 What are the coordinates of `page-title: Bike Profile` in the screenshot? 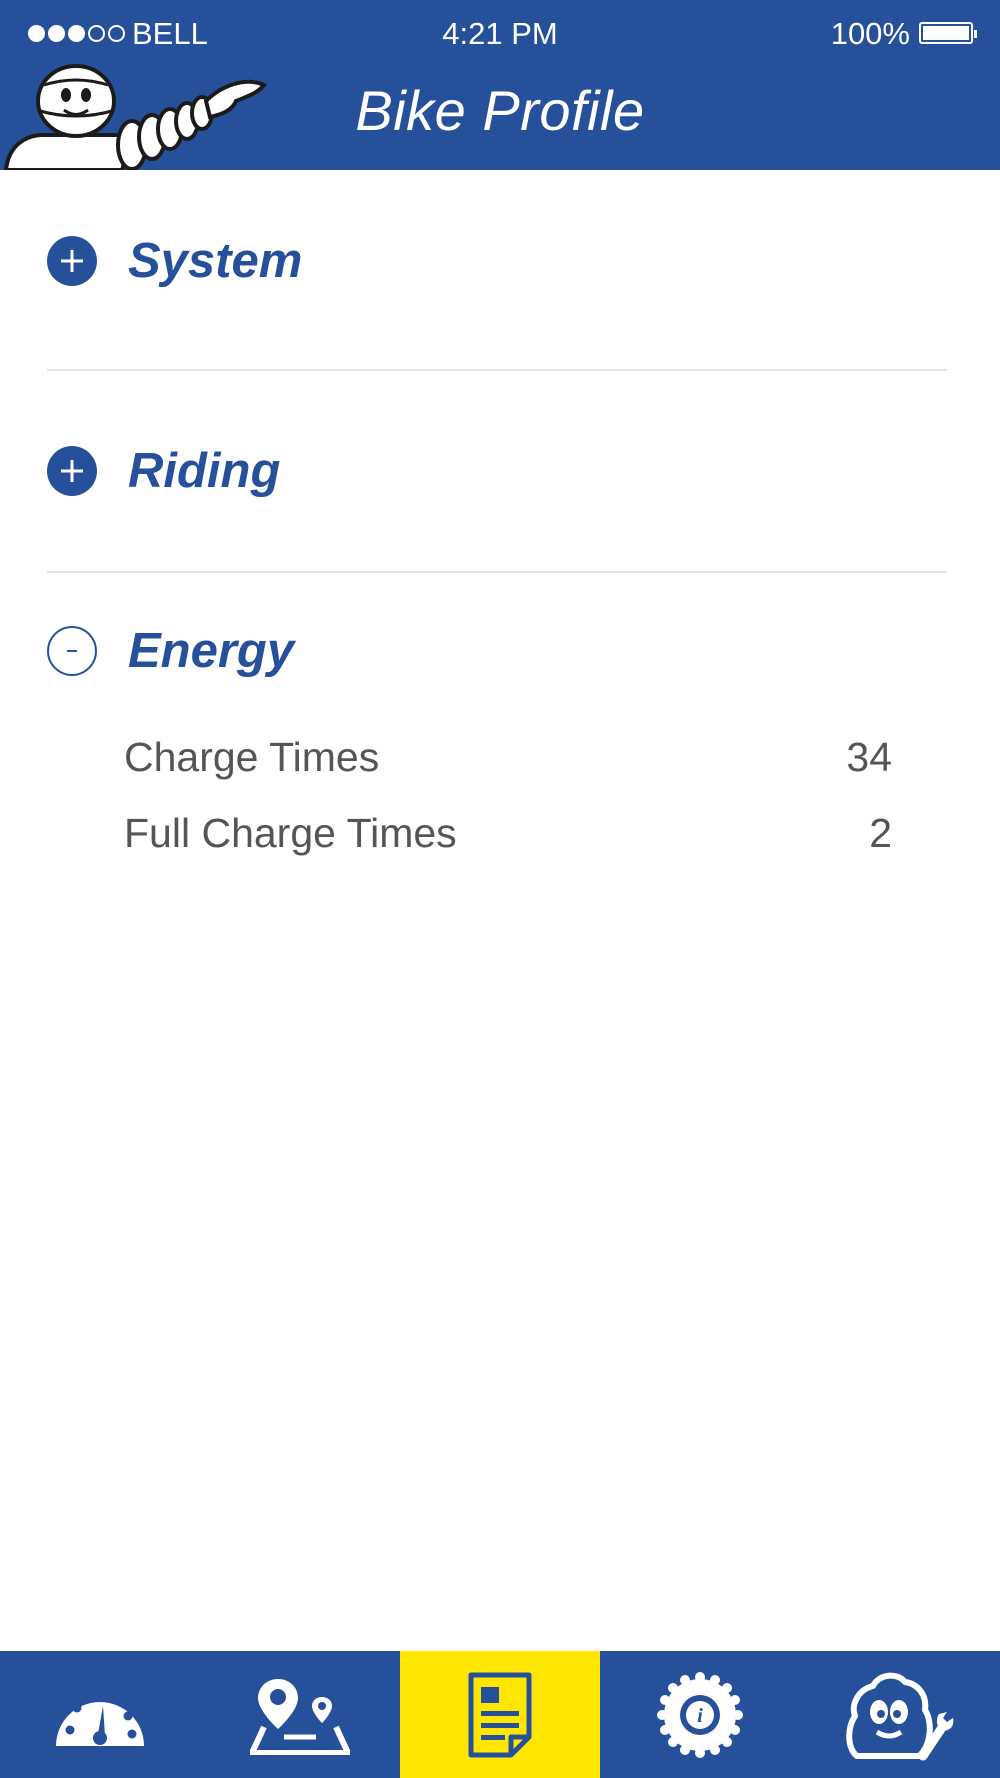 It's located at (500, 110).